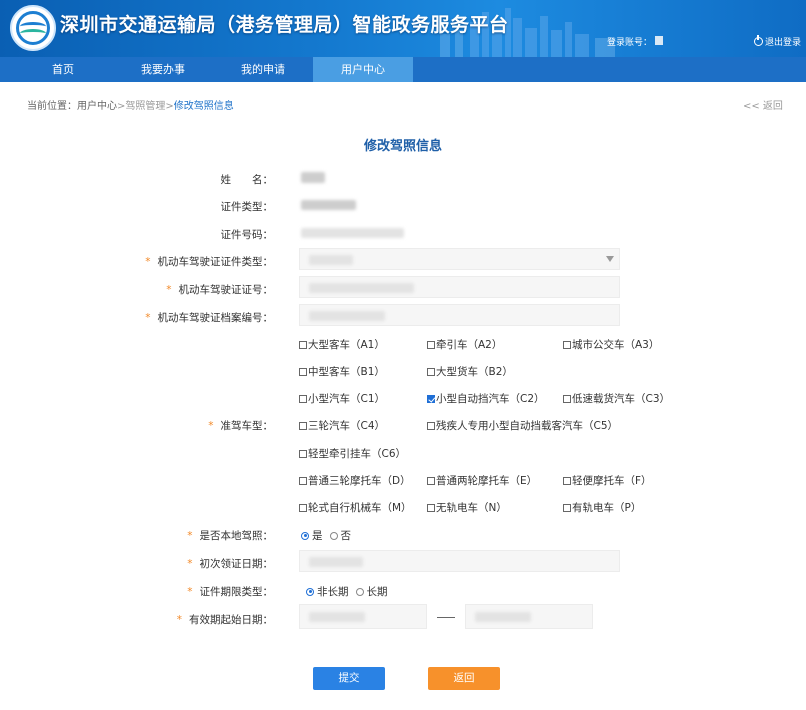  I want to click on back-link: << 返回, so click(763, 104).